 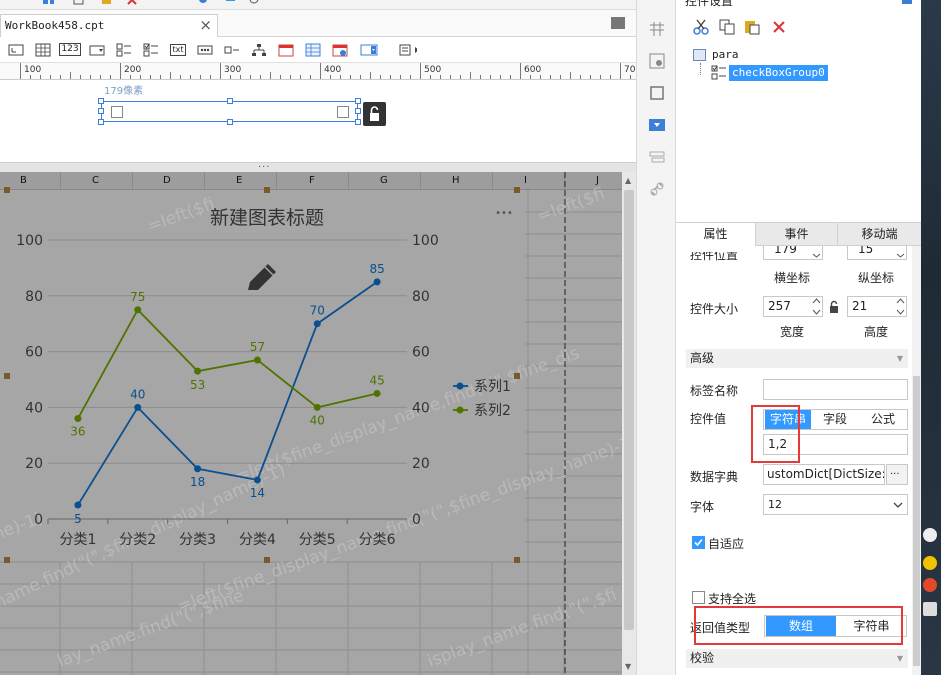 I want to click on properties-scrollbar, so click(x=916, y=460).